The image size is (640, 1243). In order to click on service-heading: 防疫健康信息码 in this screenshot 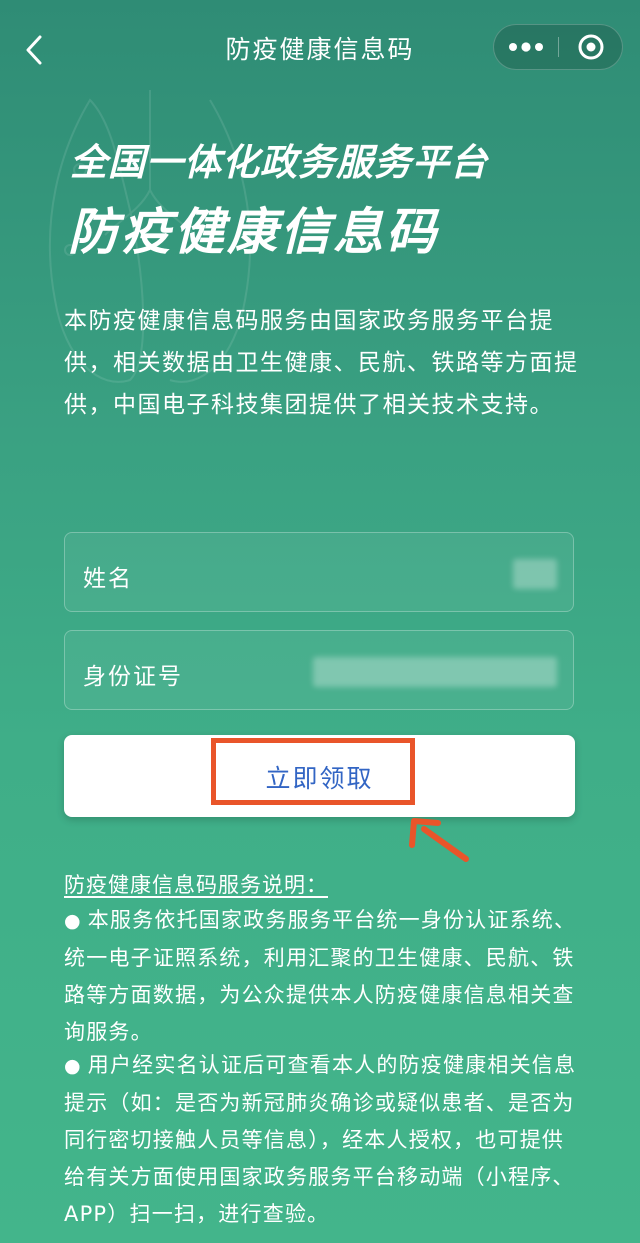, I will do `click(253, 232)`.